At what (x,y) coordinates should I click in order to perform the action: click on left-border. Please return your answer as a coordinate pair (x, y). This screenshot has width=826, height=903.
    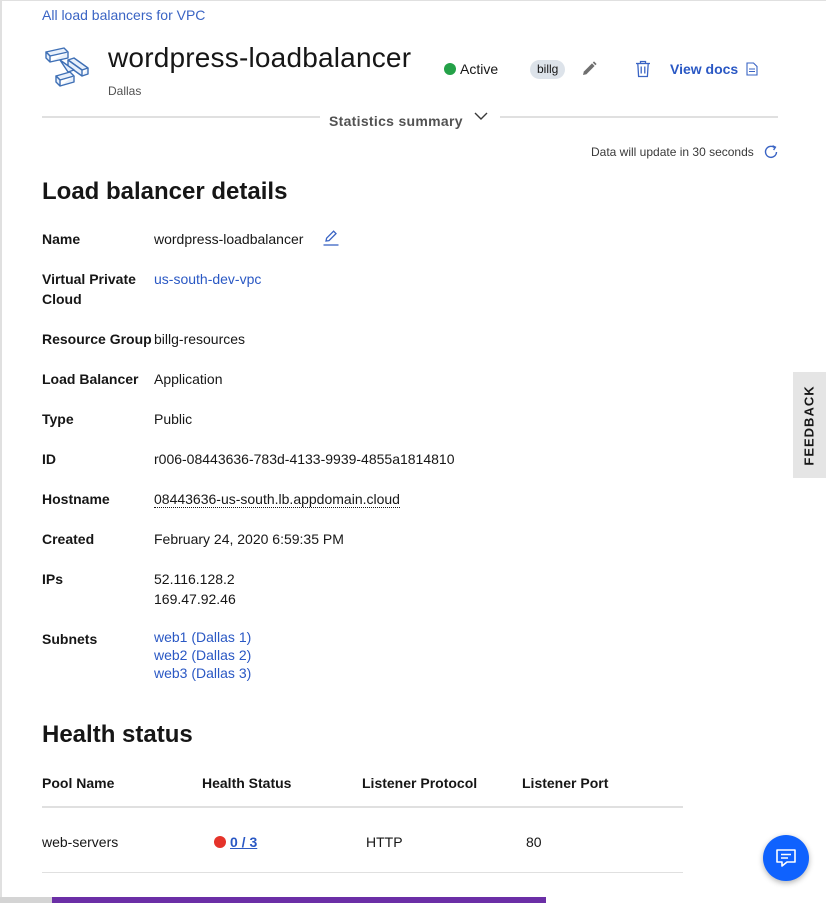
    Looking at the image, I should click on (1, 451).